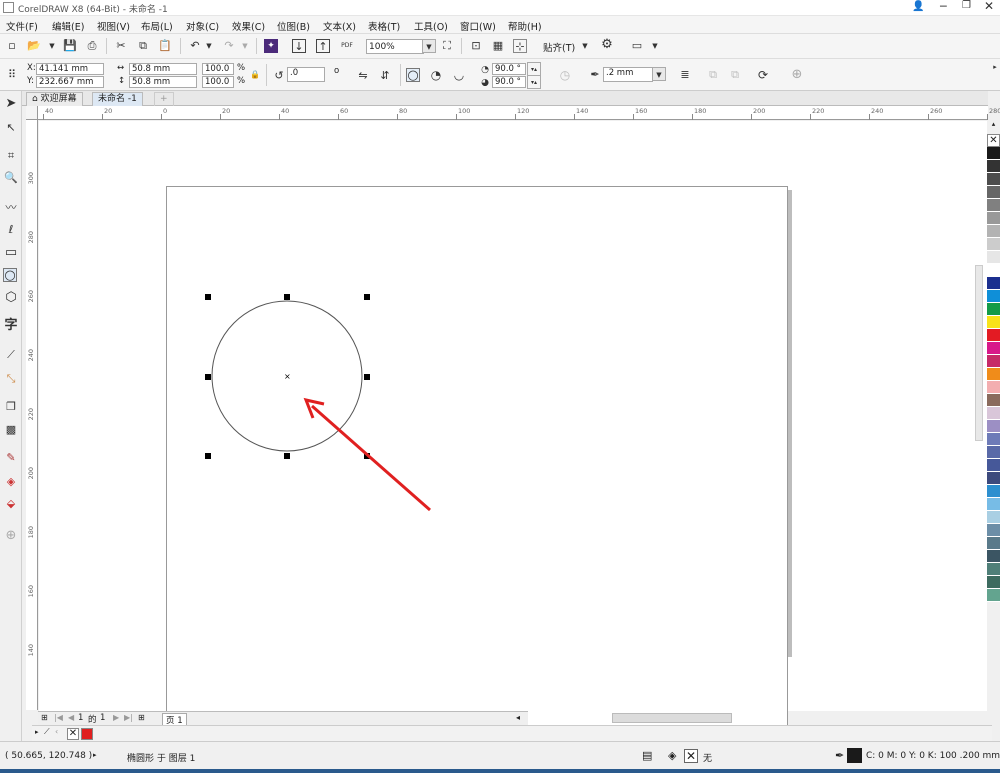 Image resolution: width=1000 pixels, height=773 pixels. Describe the element at coordinates (128, 717) in the screenshot. I see `last-page-icon: ▶|` at that location.